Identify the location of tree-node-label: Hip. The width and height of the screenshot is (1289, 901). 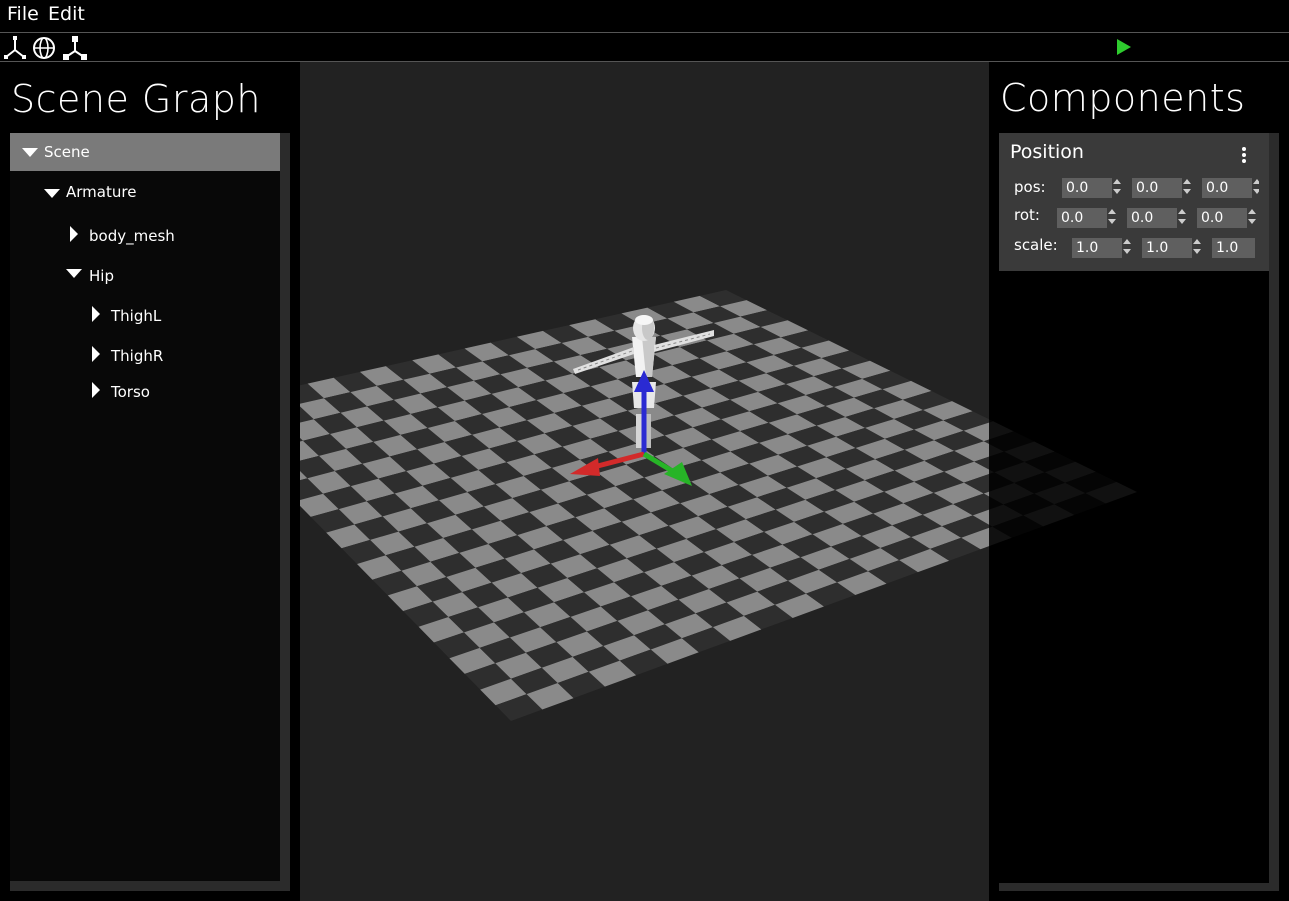
(101, 276).